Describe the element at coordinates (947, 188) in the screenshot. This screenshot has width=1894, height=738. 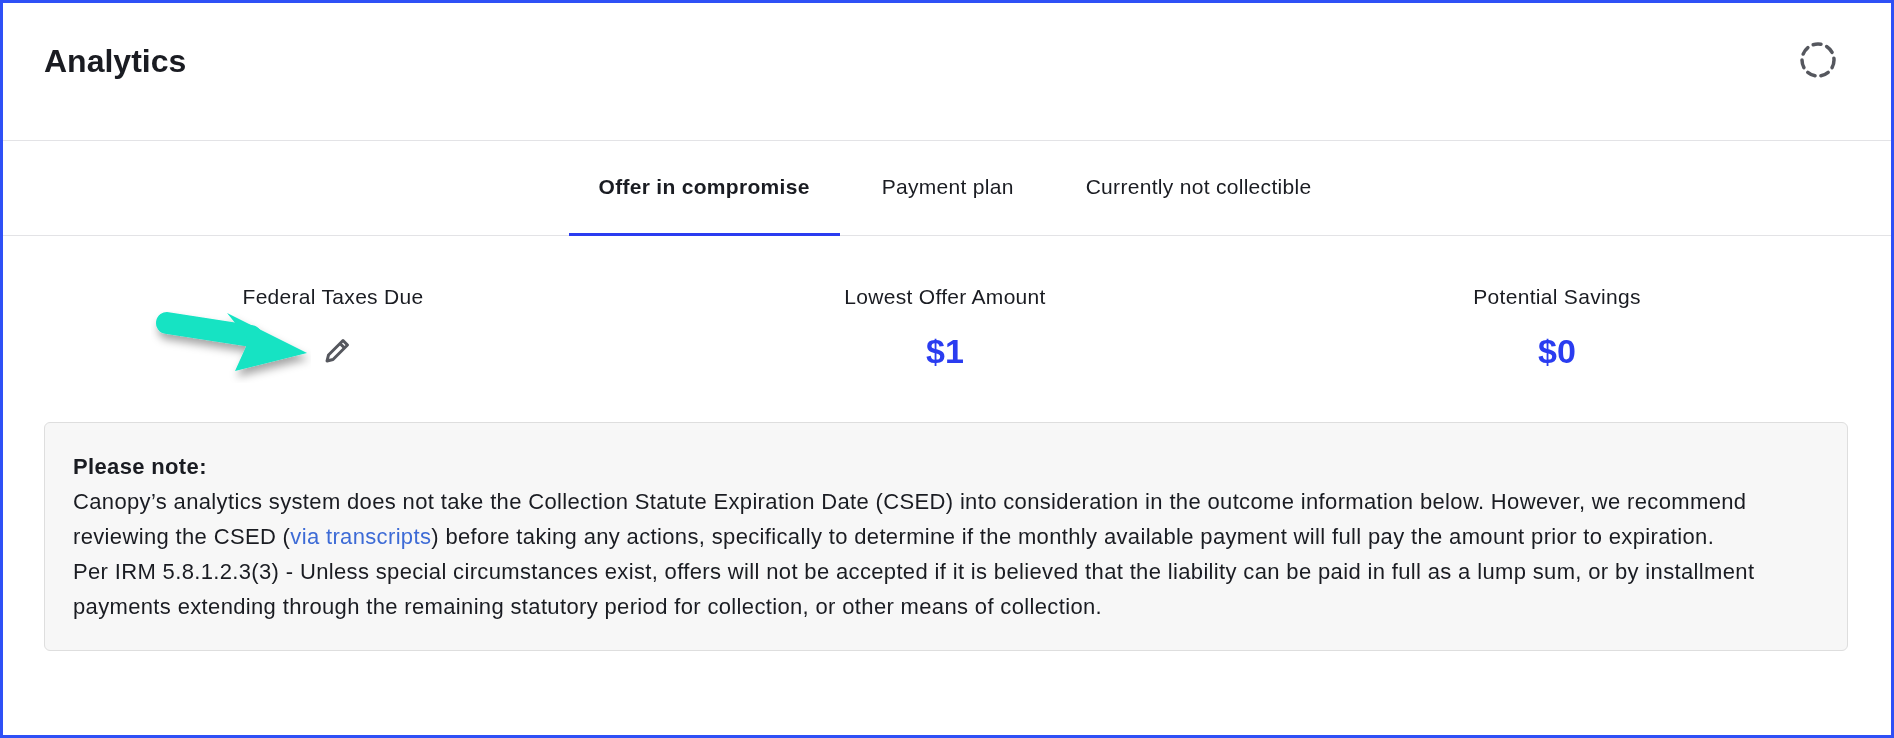
I see `tab: Payment plan` at that location.